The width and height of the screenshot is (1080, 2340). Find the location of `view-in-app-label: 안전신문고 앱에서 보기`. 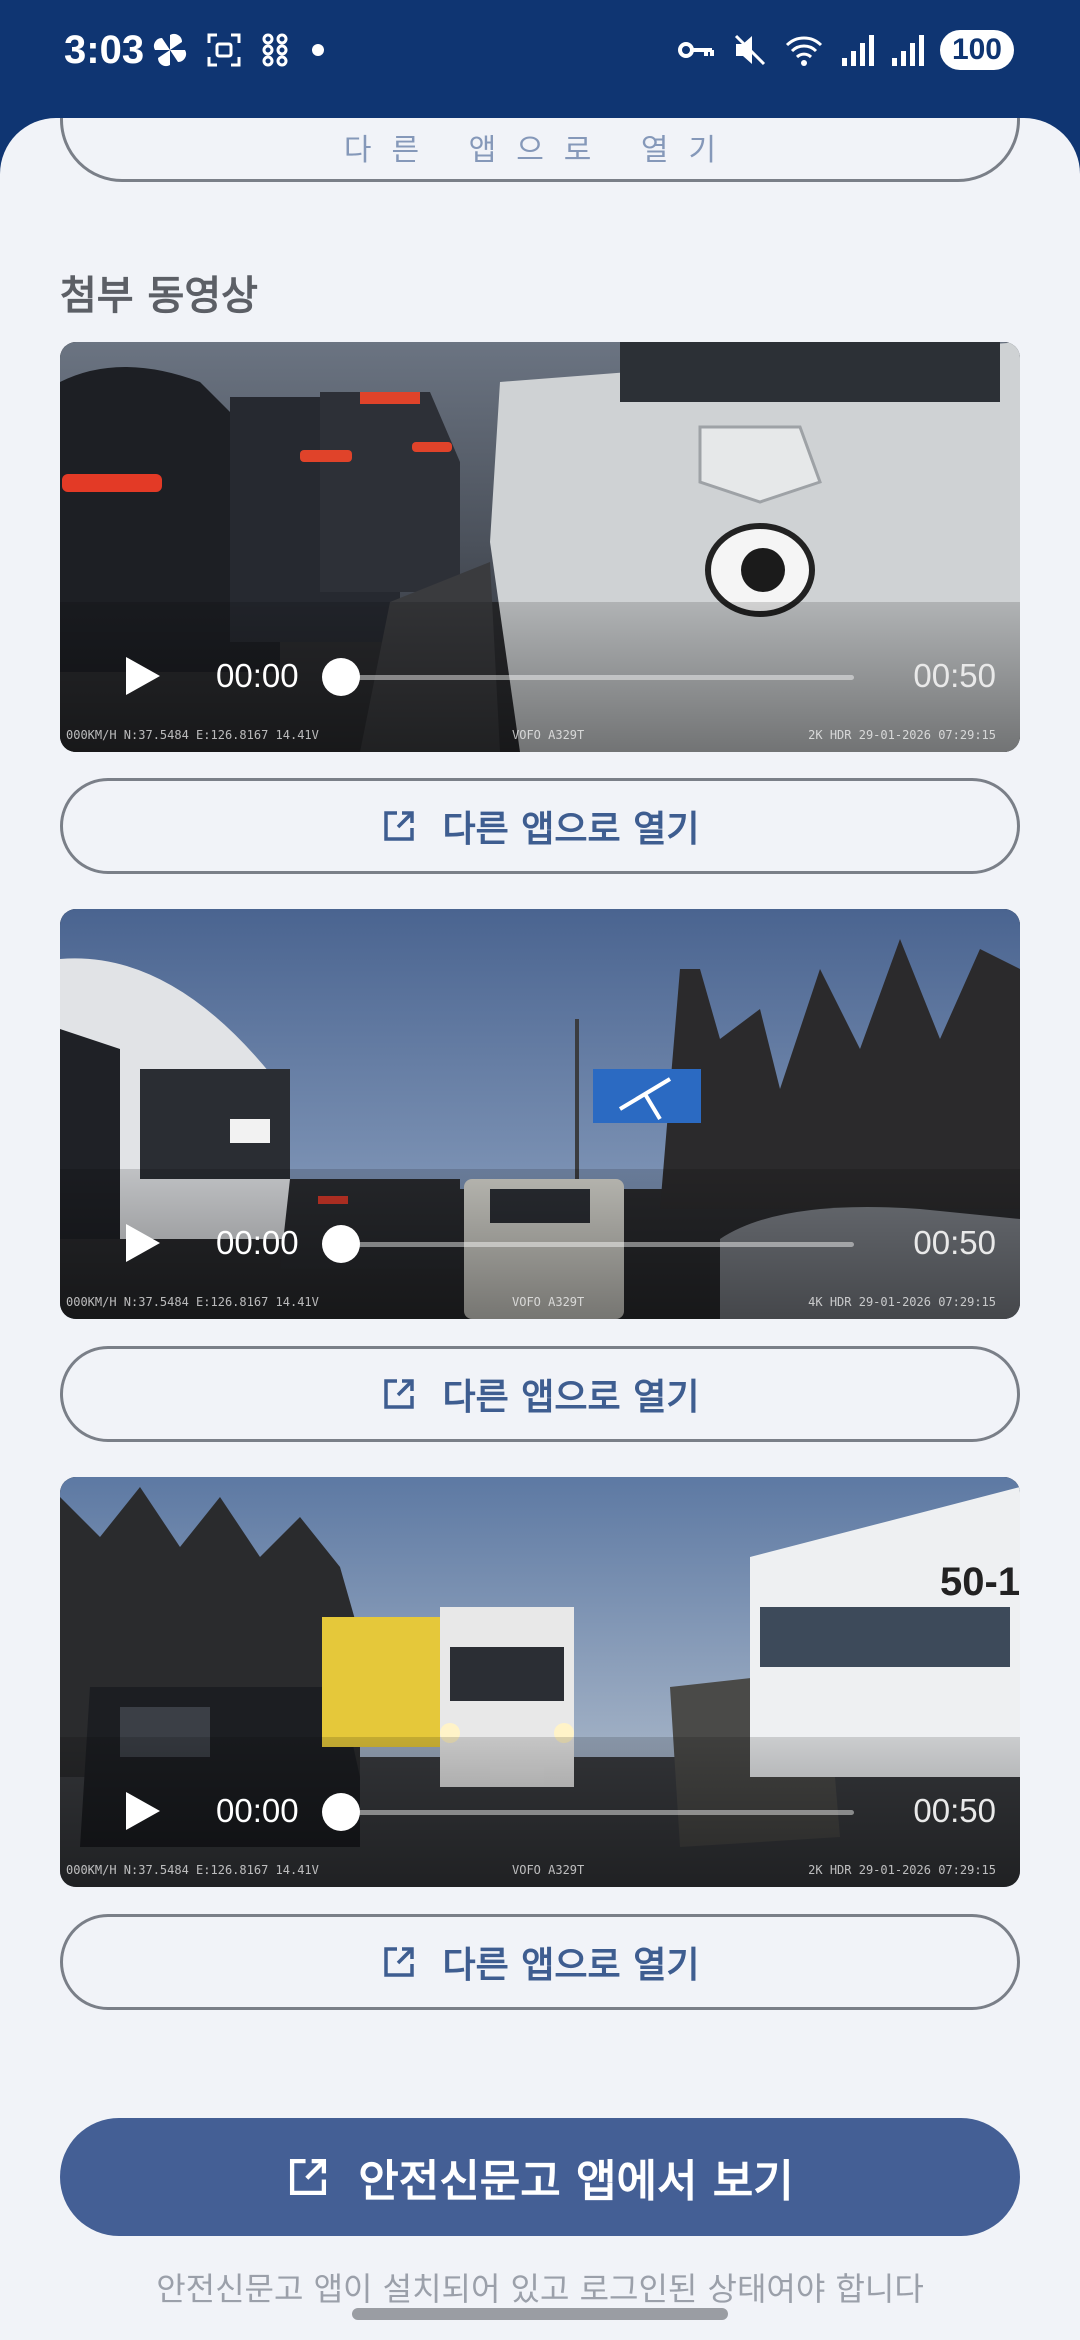

view-in-app-label: 안전신문고 앱에서 보기 is located at coordinates (576, 2181).